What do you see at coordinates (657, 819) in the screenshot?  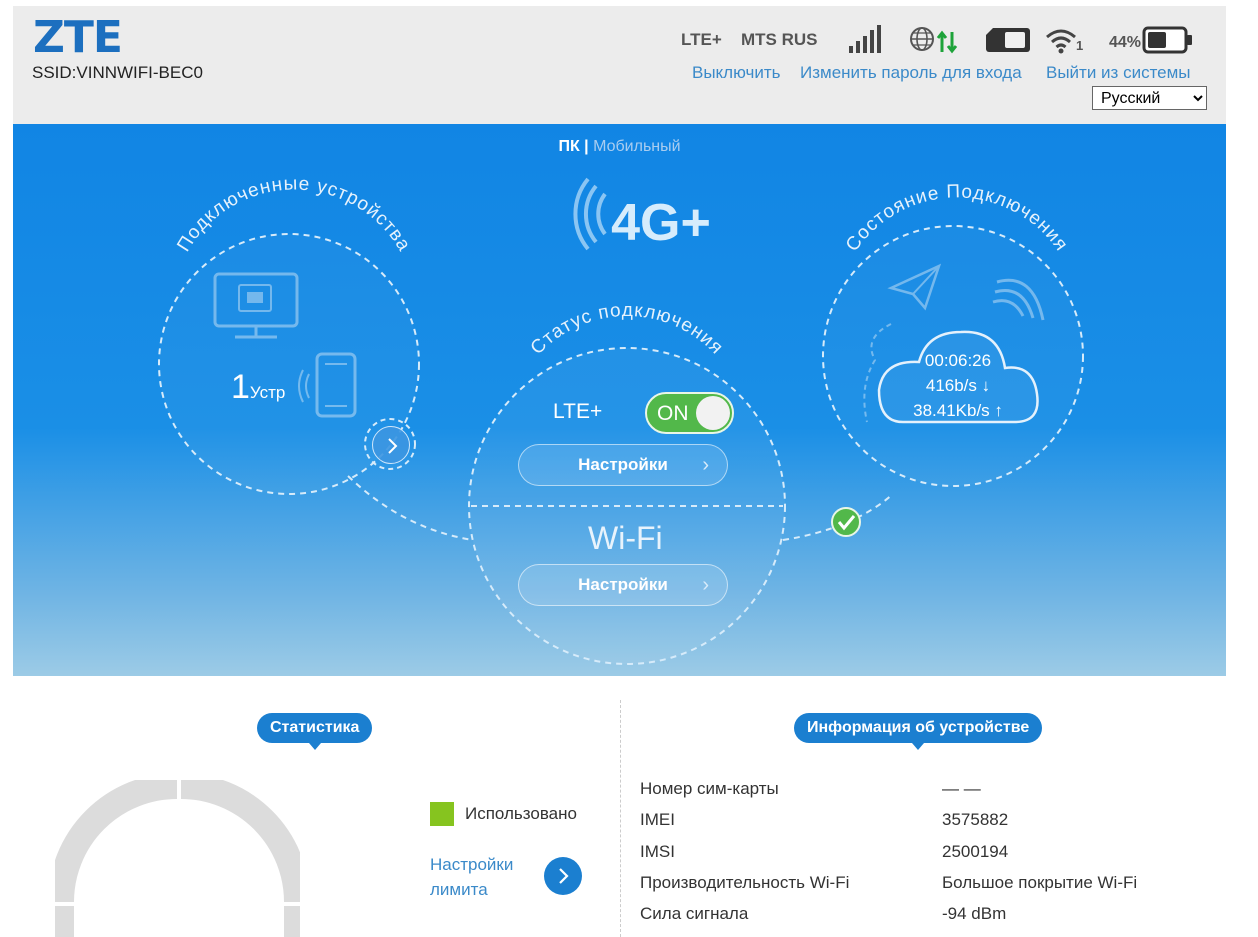 I see `info-label-imei: IMEI` at bounding box center [657, 819].